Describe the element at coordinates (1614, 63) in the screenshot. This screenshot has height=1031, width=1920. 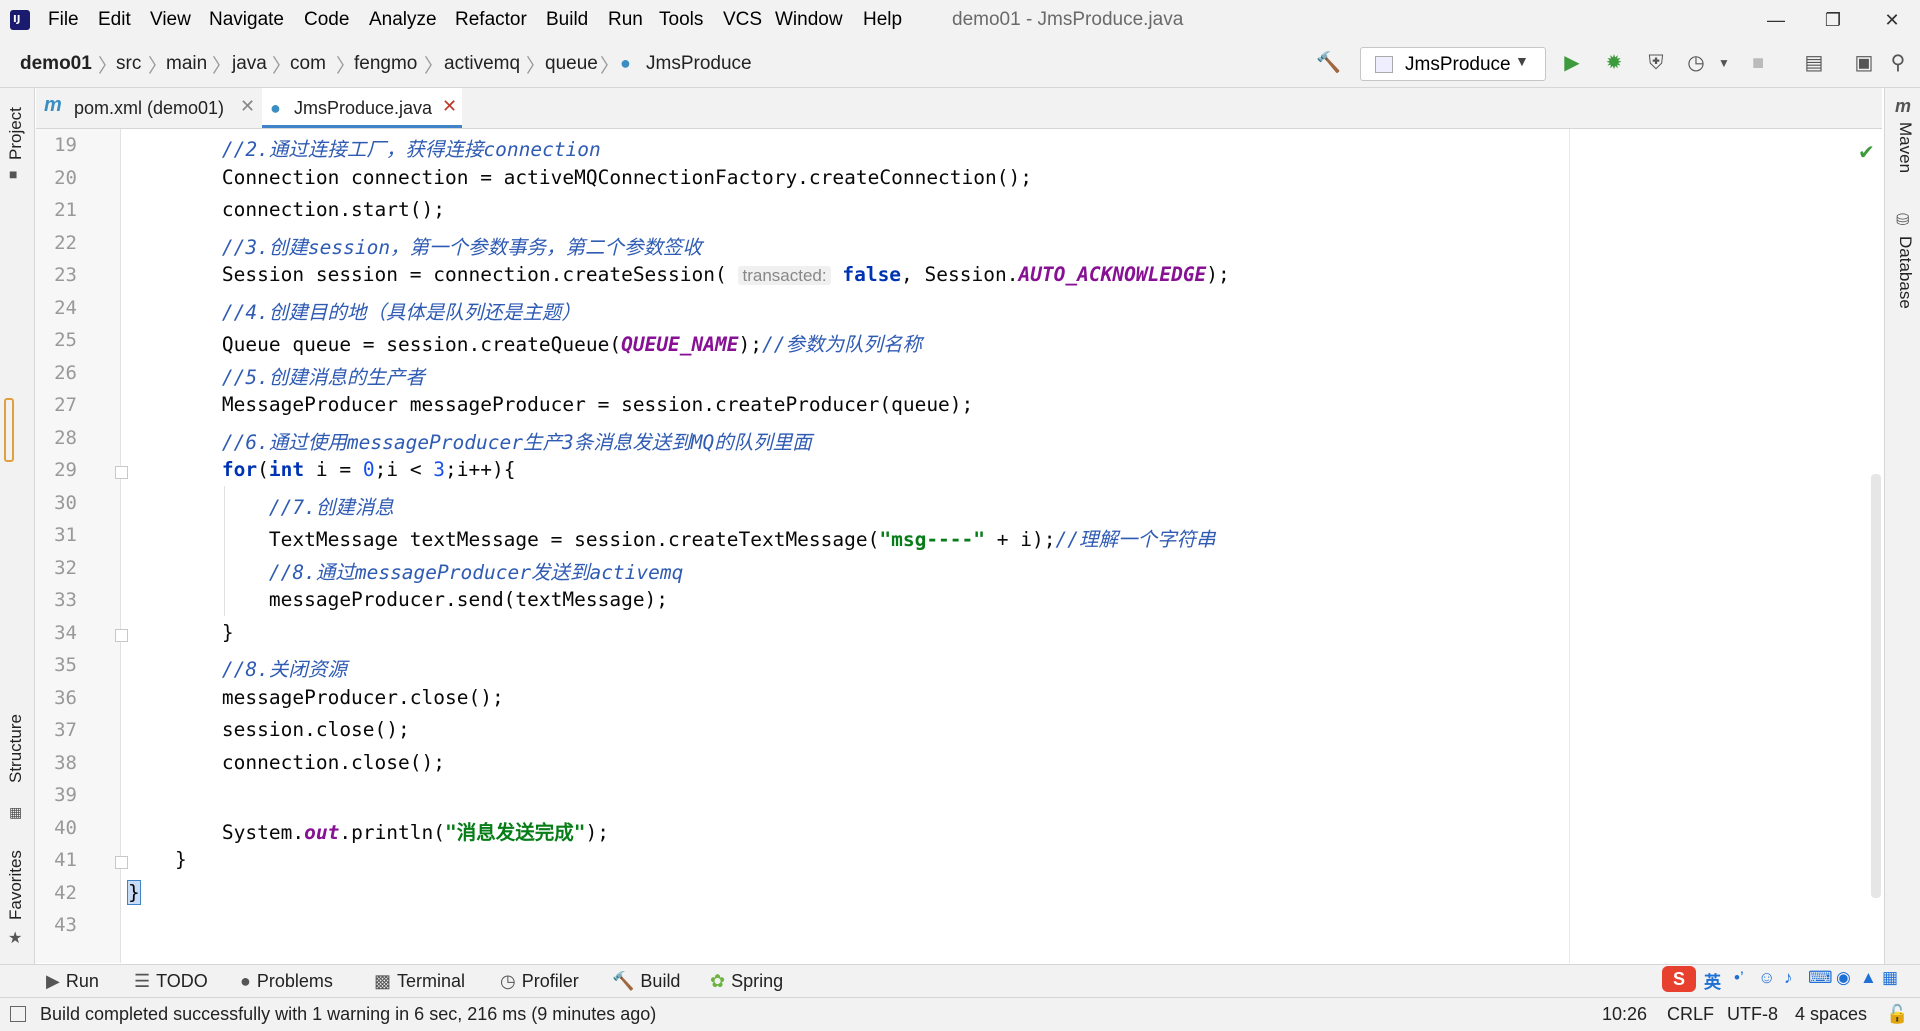
I see `debug-icon: ✹` at that location.